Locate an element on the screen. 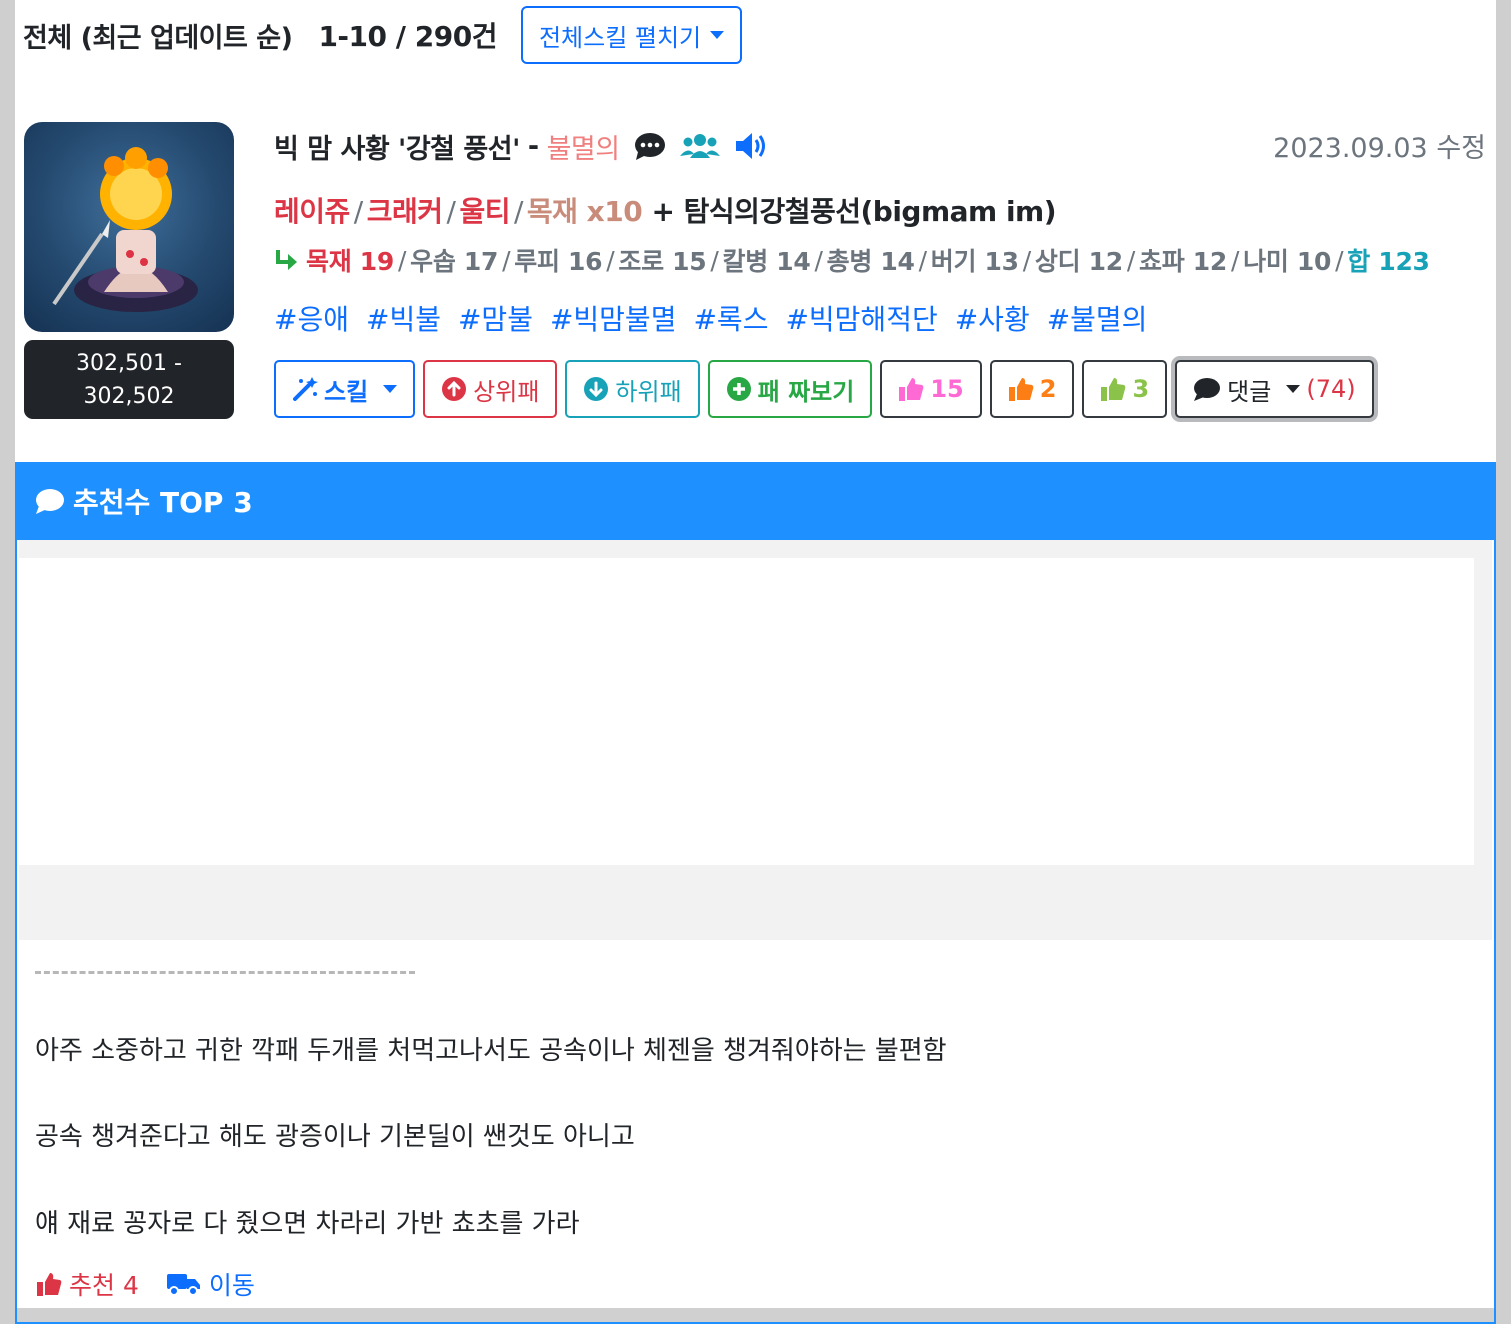  stat-item-9: 쵸파 12 is located at coordinates (1183, 261).